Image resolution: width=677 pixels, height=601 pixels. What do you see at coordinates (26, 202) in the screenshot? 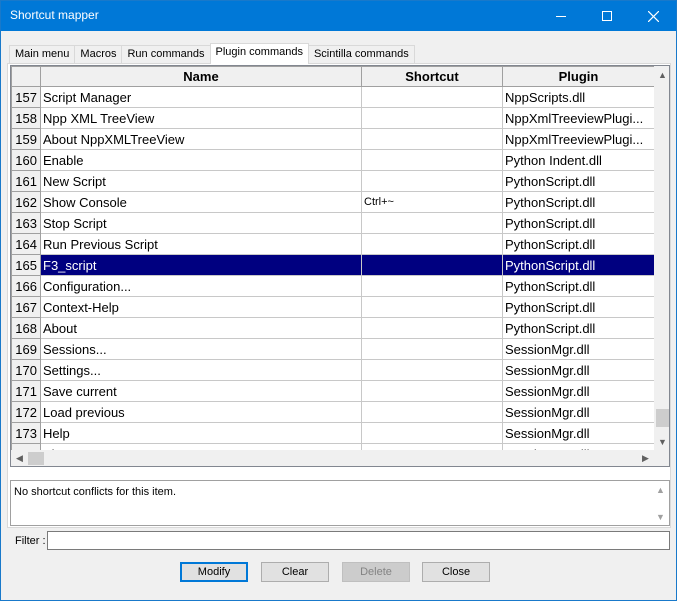
I see `row-number-cell: 162` at bounding box center [26, 202].